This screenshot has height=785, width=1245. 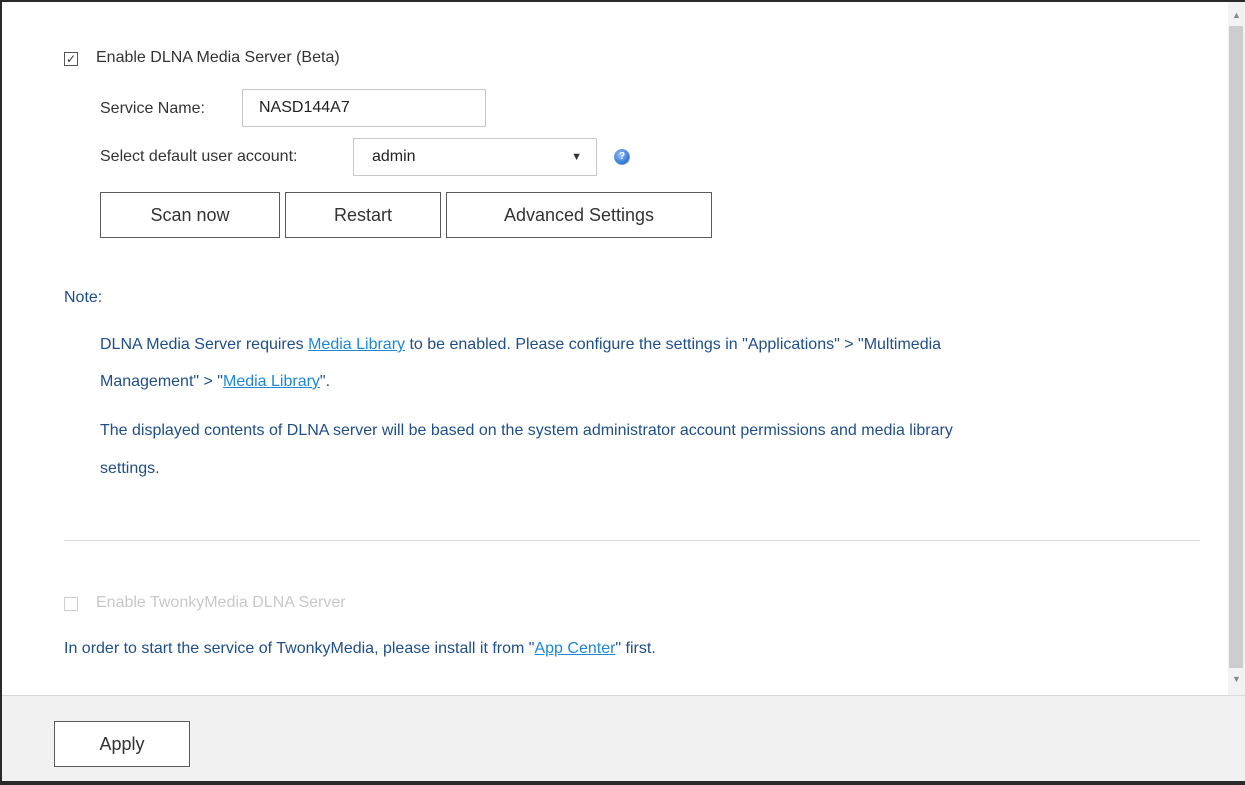 What do you see at coordinates (271, 381) in the screenshot?
I see `media-library-link-2: Media Library` at bounding box center [271, 381].